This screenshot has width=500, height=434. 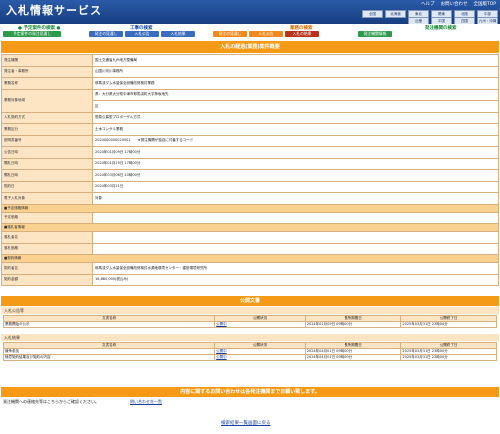 What do you see at coordinates (106, 34) in the screenshot?
I see `work-outlook-button: 発注の見通し` at bounding box center [106, 34].